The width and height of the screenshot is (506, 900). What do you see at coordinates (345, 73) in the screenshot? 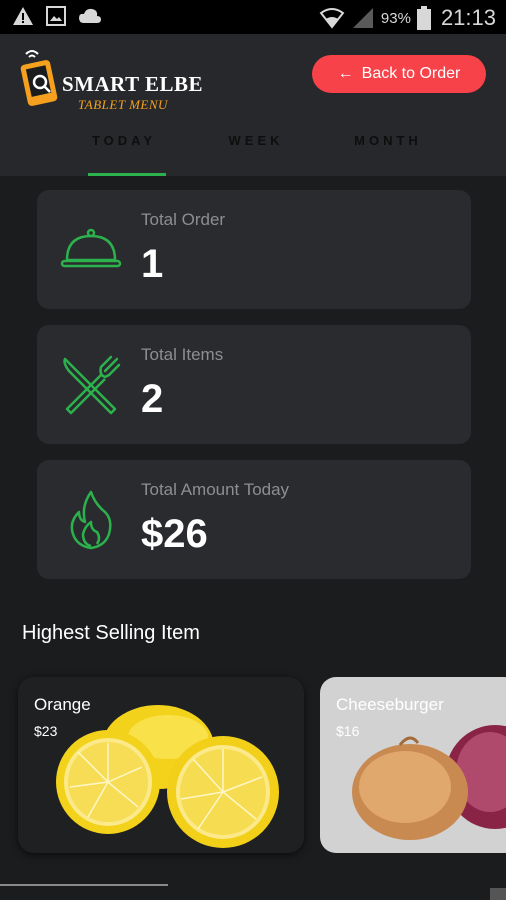
I see `arrow-left-icon: ←` at bounding box center [345, 73].